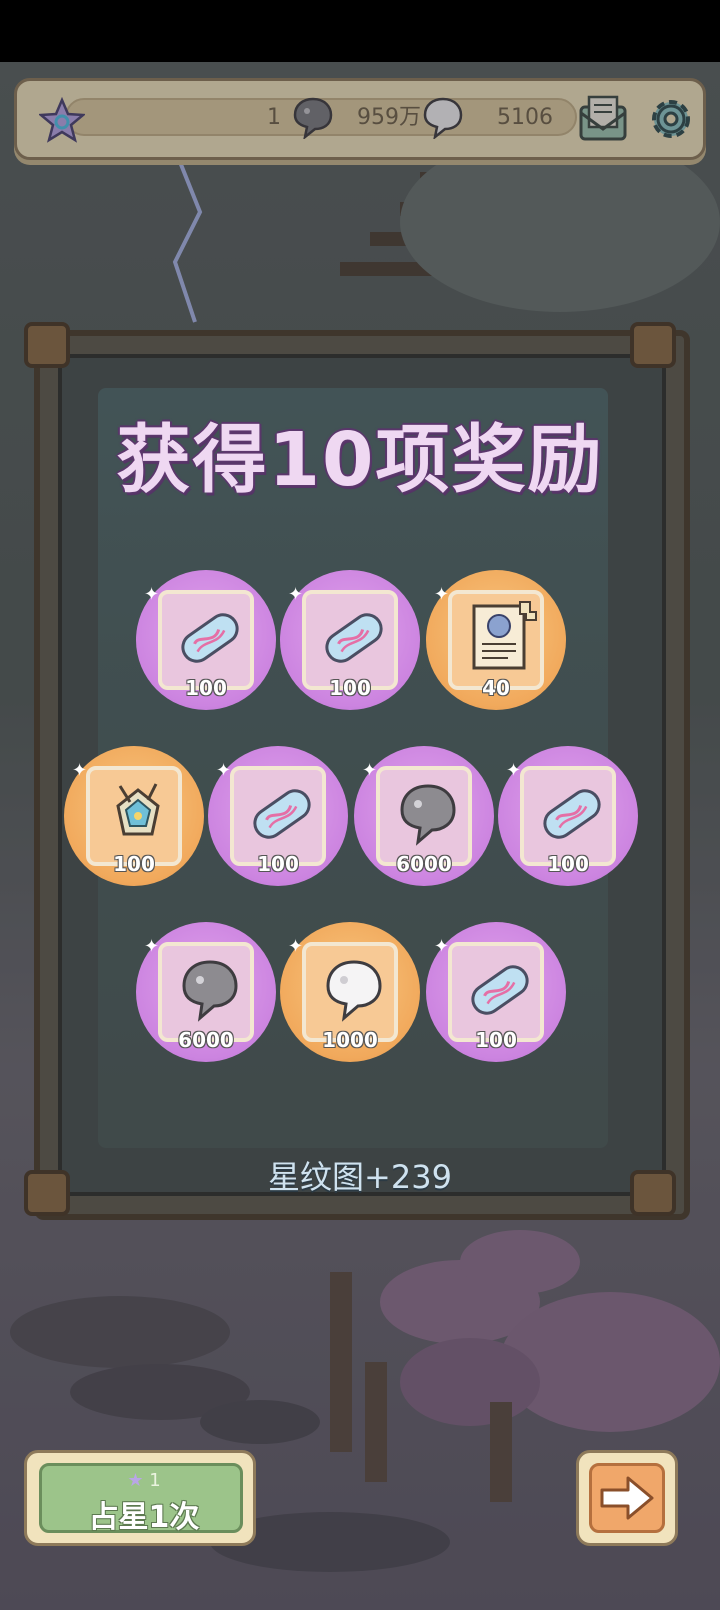  I want to click on scroll-icon, so click(500, 638).